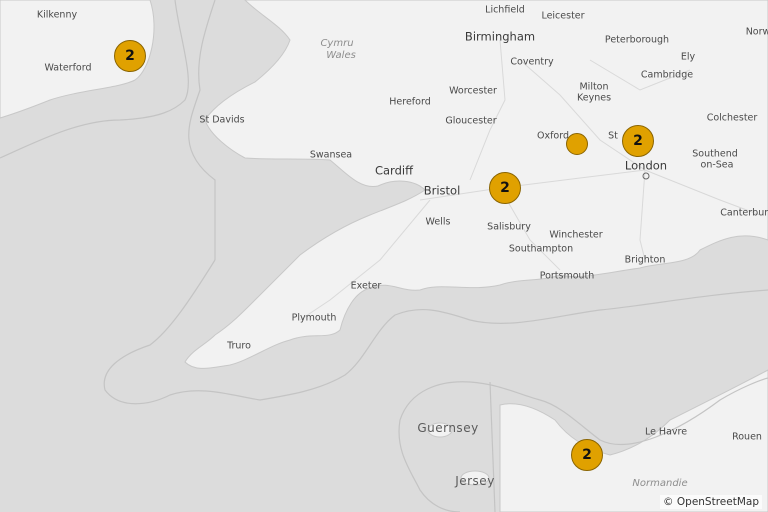 This screenshot has width=768, height=512. Describe the element at coordinates (239, 346) in the screenshot. I see `place-label: Truro` at that location.